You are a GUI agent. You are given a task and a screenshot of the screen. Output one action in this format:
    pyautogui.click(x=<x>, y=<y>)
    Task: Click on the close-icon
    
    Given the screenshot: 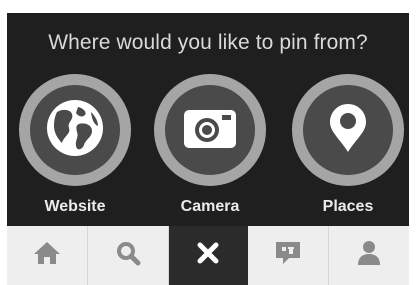 What is the action you would take?
    pyautogui.click(x=208, y=255)
    